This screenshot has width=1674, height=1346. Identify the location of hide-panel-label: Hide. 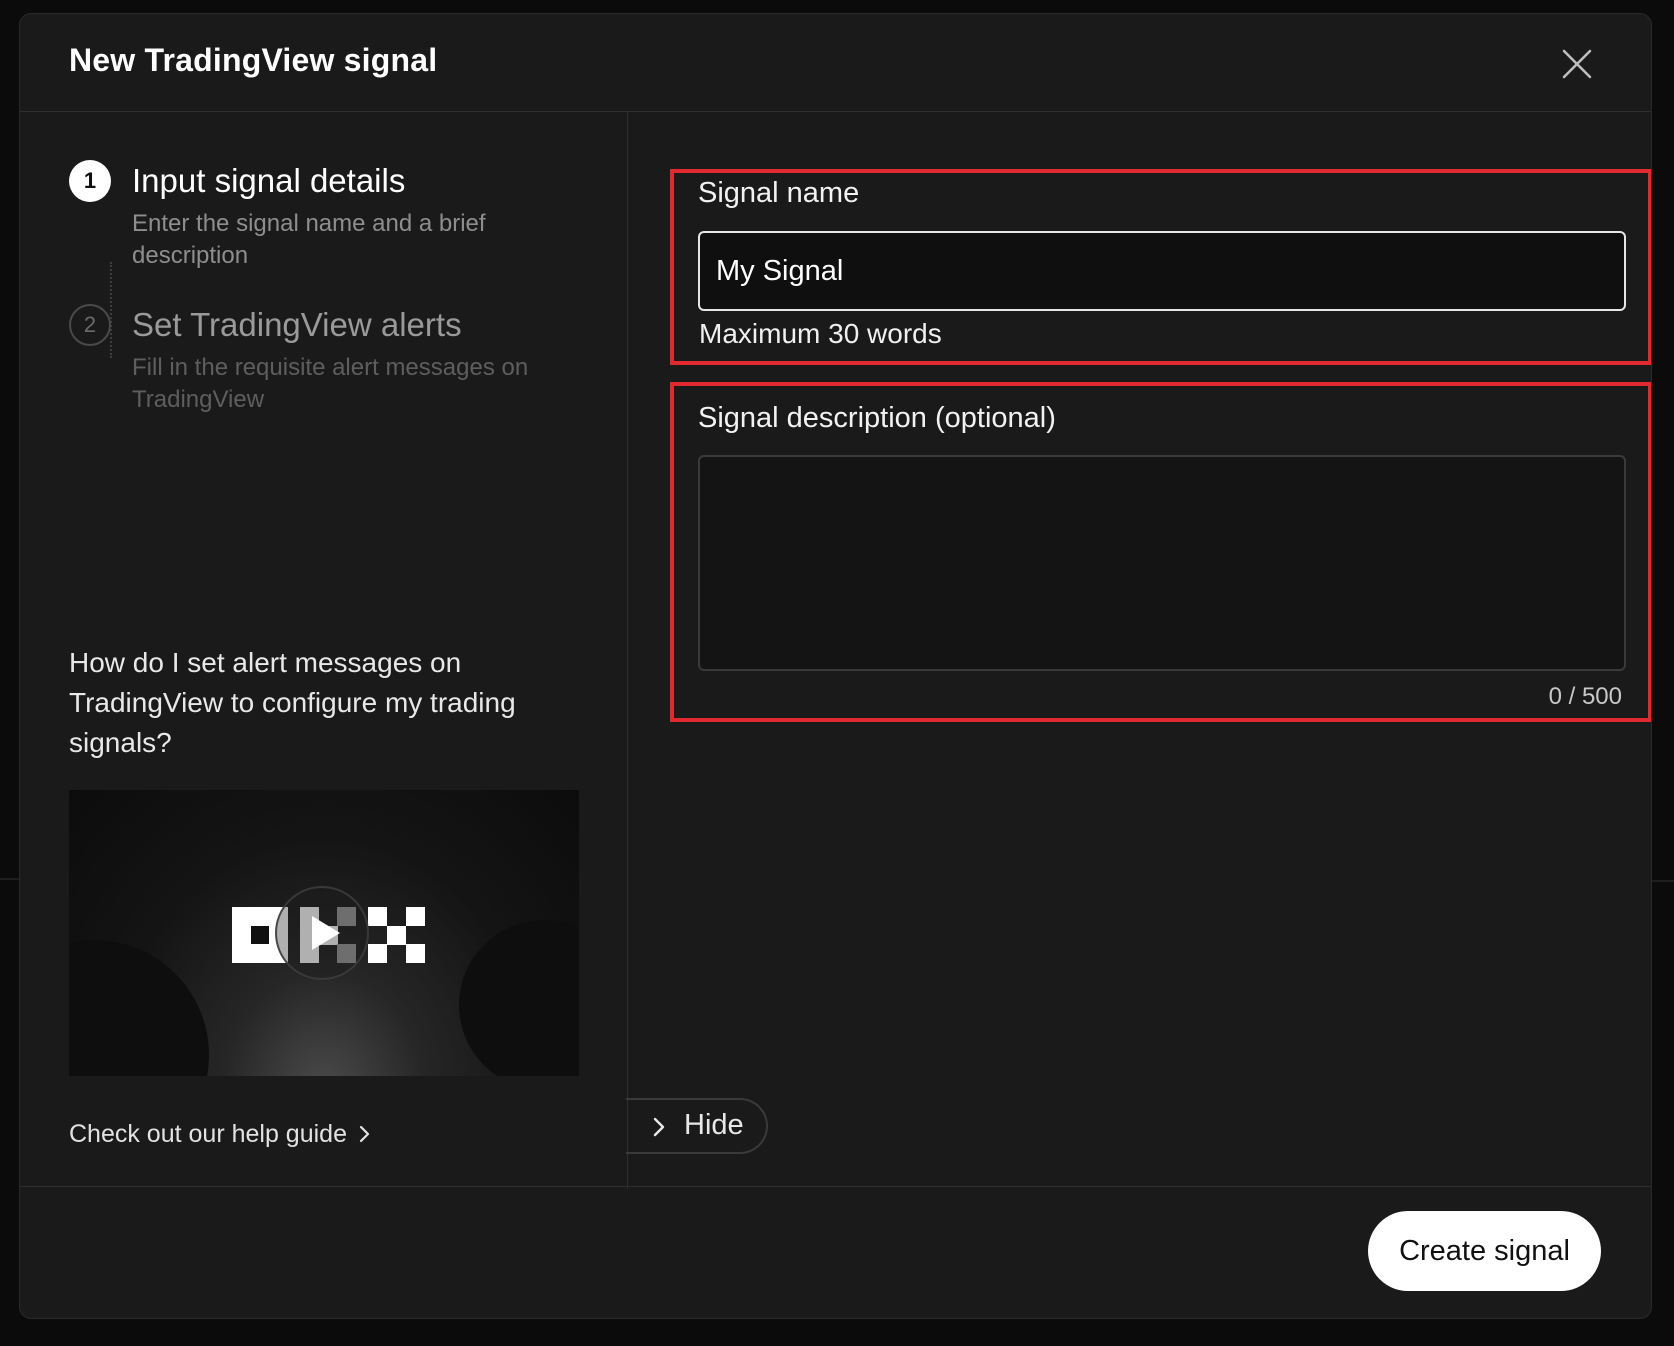
(714, 1125).